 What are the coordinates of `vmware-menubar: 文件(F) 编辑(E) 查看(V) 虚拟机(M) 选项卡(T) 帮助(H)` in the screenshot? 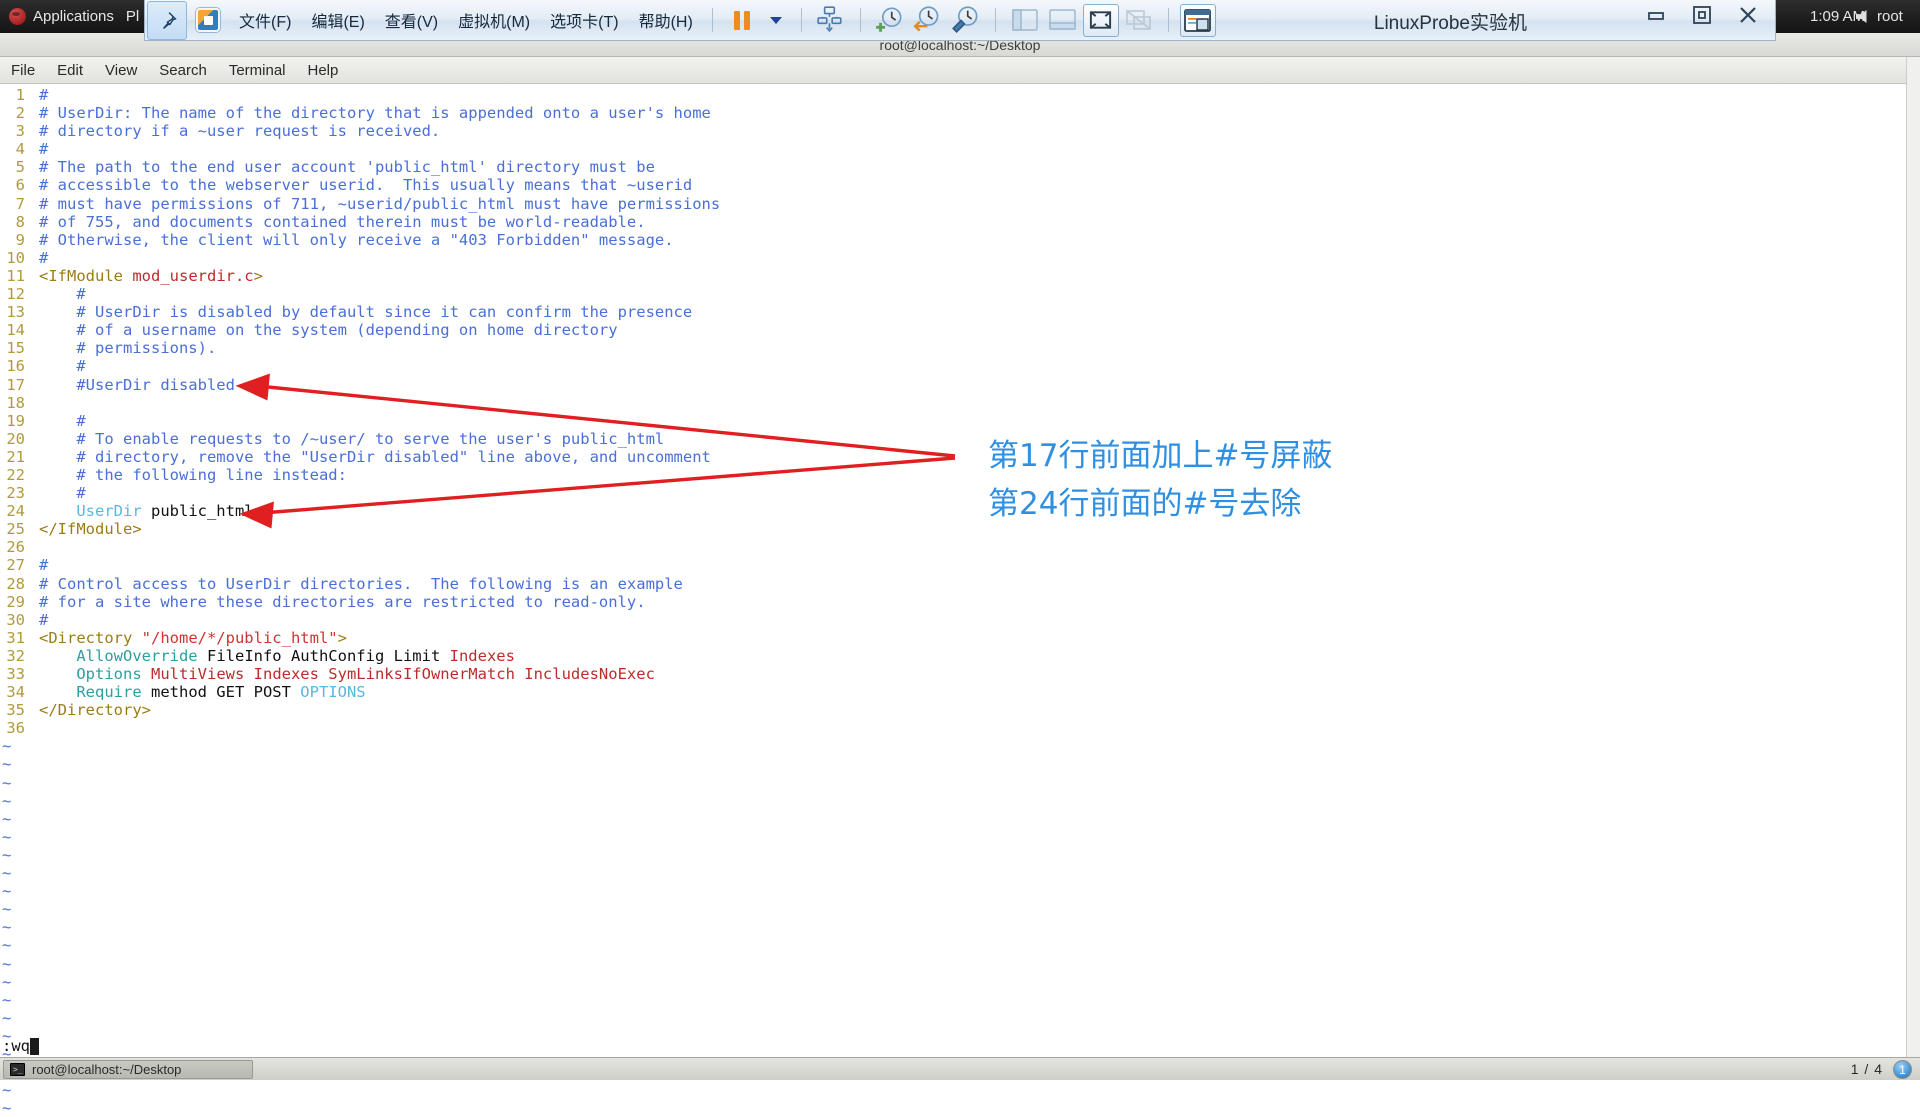 It's located at (466, 20).